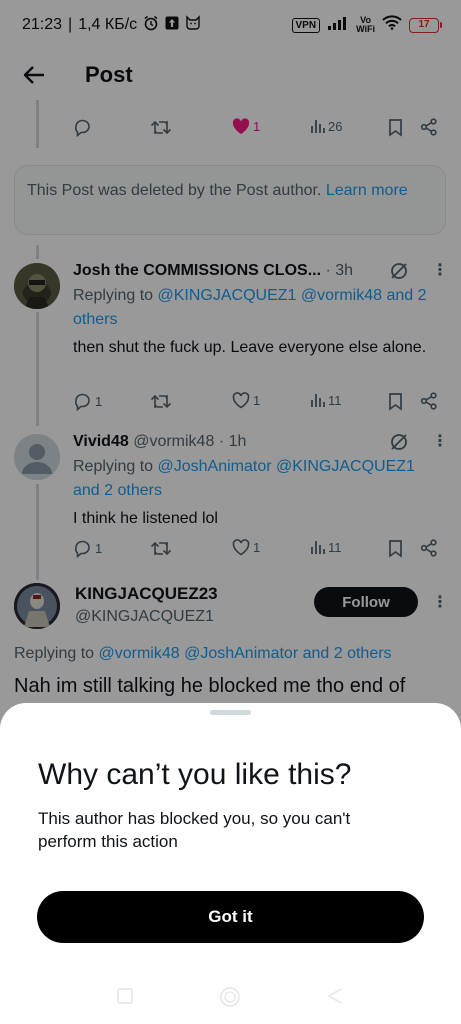 The image size is (461, 1024). I want to click on recents-nav-button, so click(125, 998).